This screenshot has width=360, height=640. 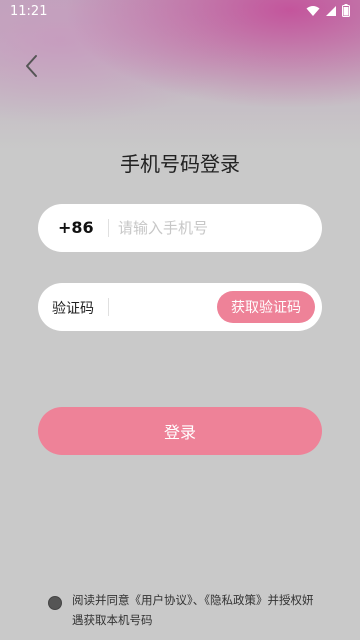 I want to click on verification-code-field: 验证码 获取验证码, so click(x=180, y=307).